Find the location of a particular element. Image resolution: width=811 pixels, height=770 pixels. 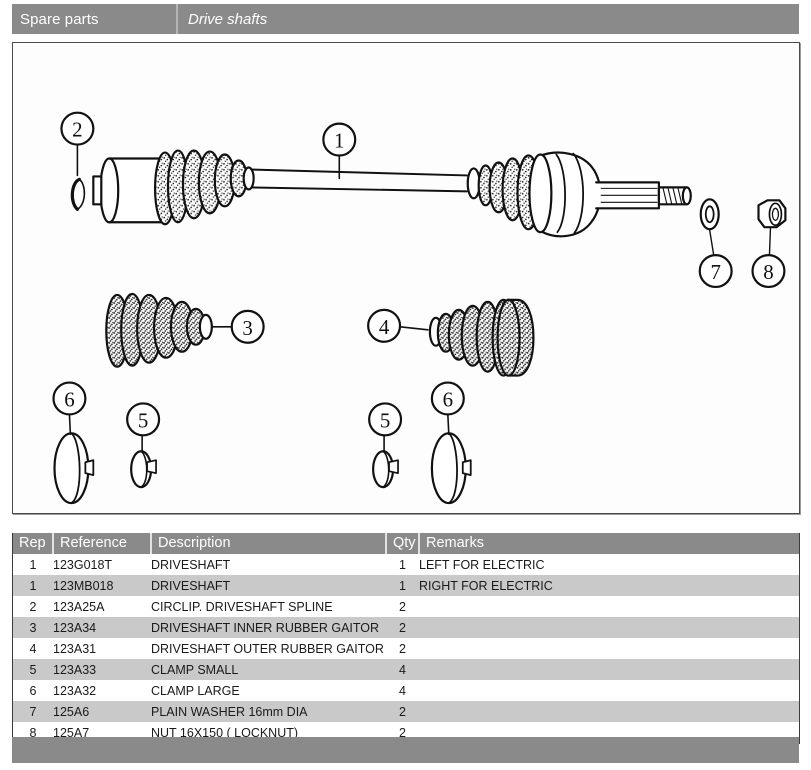

column-header-qty: Qty is located at coordinates (403, 543).